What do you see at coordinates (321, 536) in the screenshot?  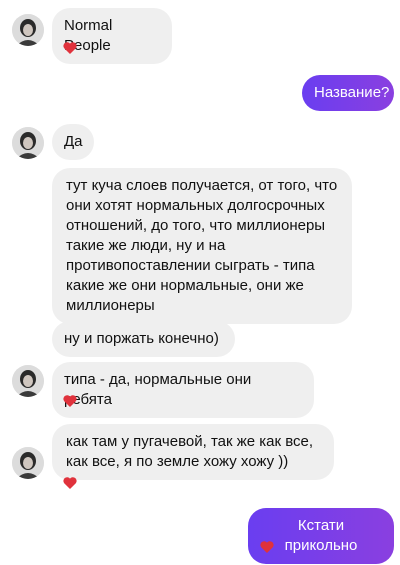 I see `message-bubble-outgoing: Кстати прикольно` at bounding box center [321, 536].